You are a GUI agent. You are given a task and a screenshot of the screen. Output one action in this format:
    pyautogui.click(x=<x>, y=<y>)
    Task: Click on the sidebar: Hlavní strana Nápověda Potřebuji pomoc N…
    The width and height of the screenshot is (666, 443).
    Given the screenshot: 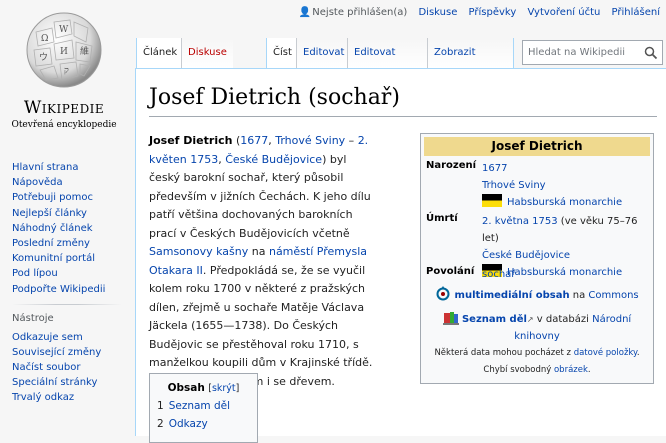 What is the action you would take?
    pyautogui.click(x=66, y=283)
    